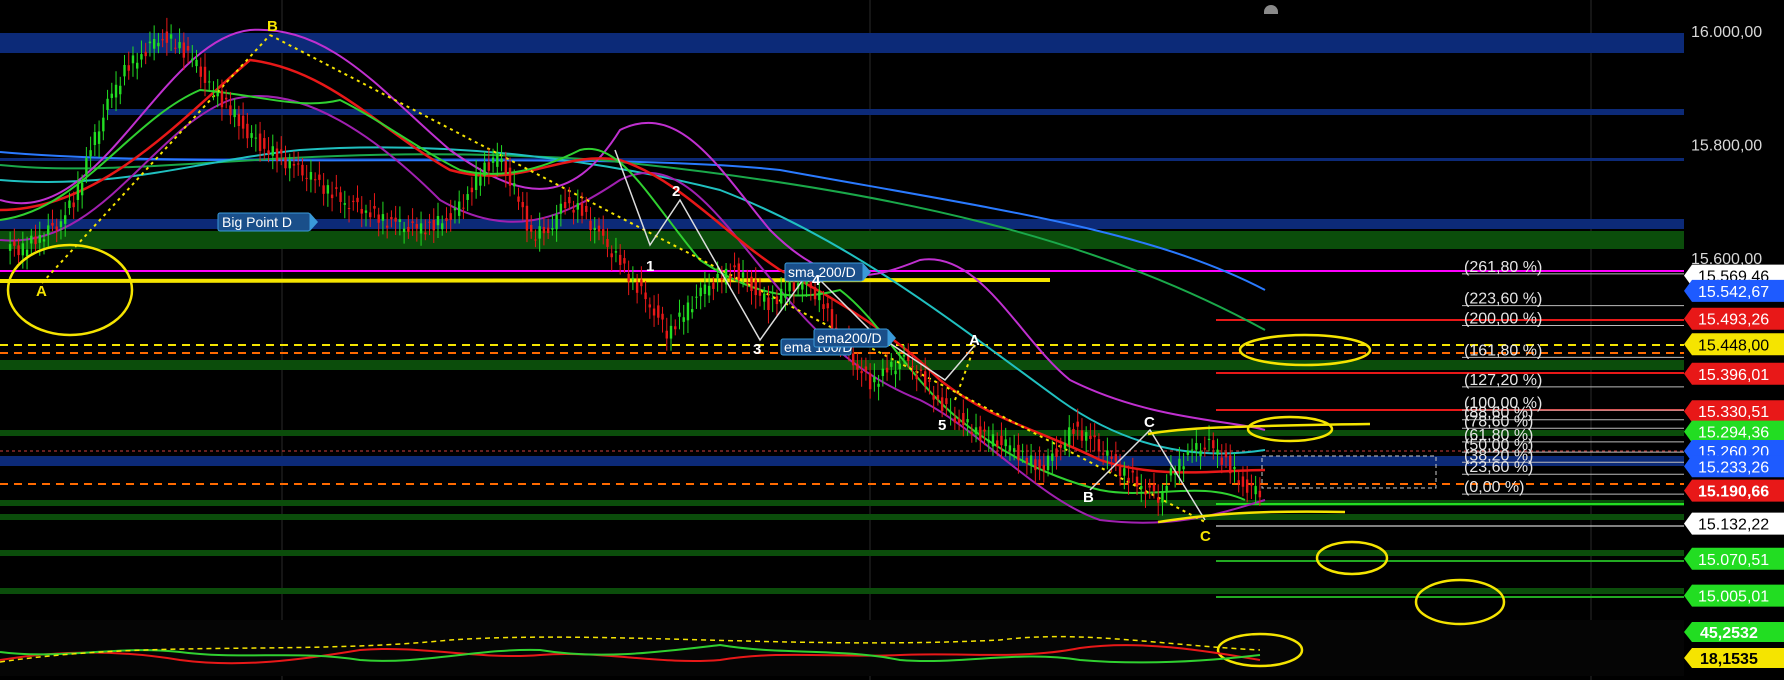 This screenshot has height=680, width=1784. I want to click on big-point-label: Big Point D, so click(267, 222).